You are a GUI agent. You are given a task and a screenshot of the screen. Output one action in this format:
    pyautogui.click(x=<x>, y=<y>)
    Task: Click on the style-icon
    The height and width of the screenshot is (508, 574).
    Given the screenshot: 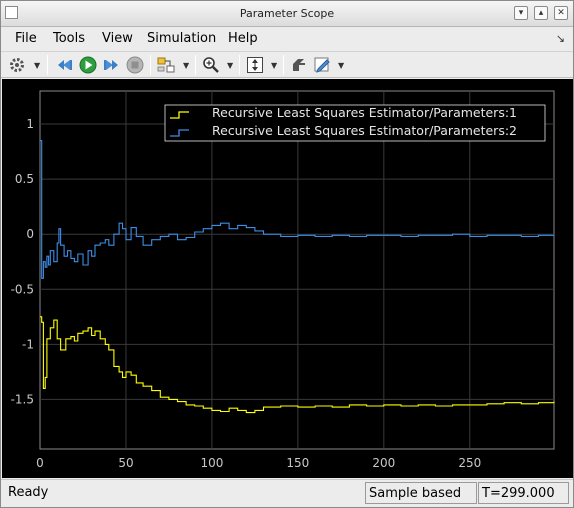 What is the action you would take?
    pyautogui.click(x=299, y=65)
    